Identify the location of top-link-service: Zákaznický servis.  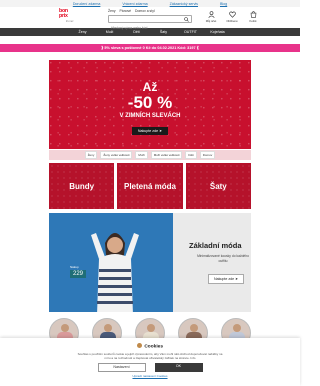
(184, 4).